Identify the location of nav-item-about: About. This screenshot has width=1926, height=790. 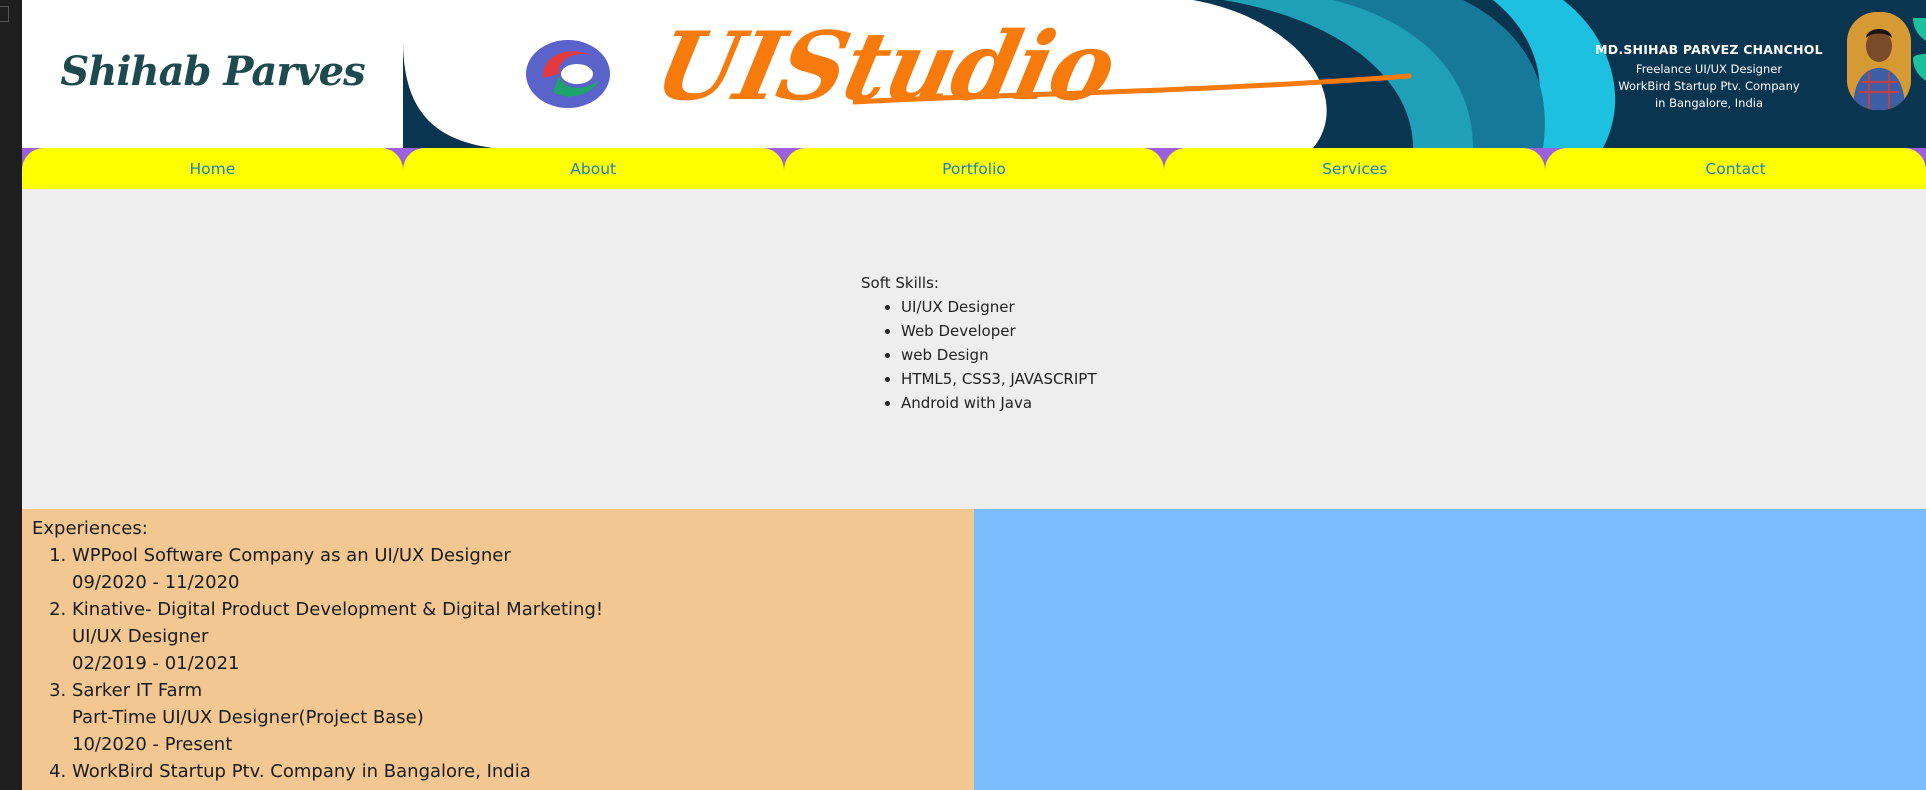
(593, 168).